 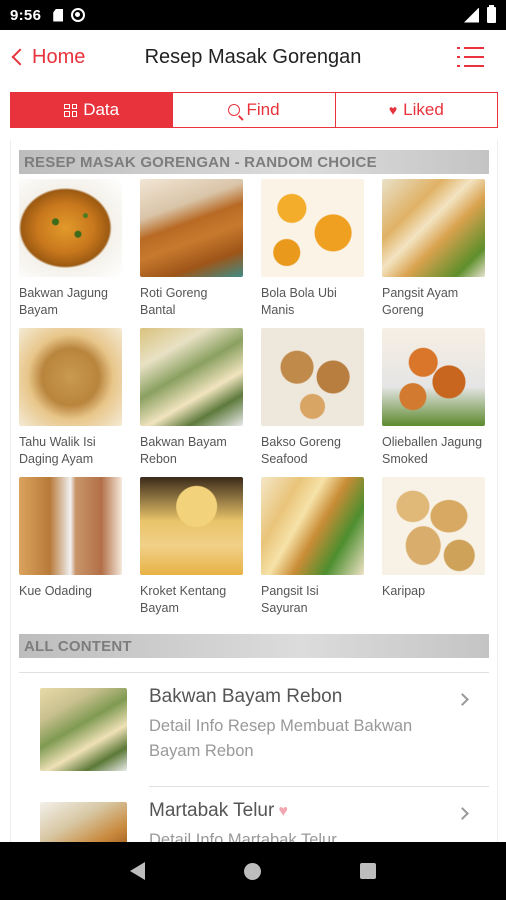 What do you see at coordinates (423, 109) in the screenshot?
I see `tab-liked-label: Liked` at bounding box center [423, 109].